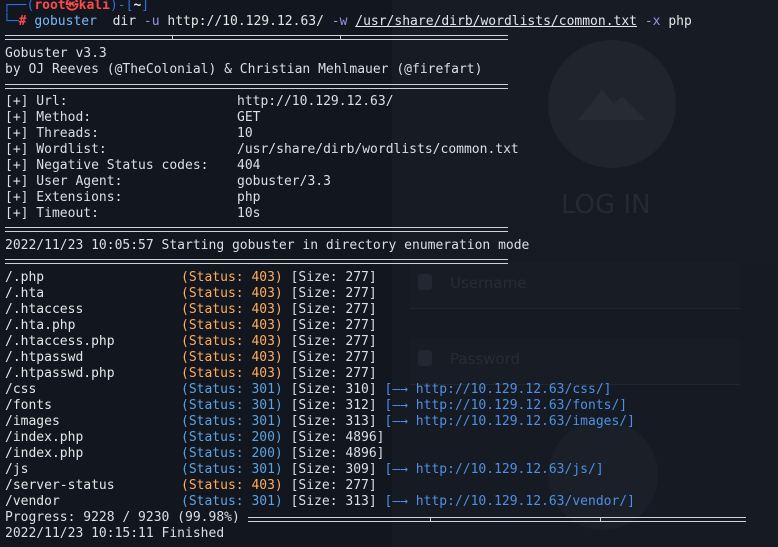 Image resolution: width=778 pixels, height=547 pixels. I want to click on redirect-link: [—→ http://10.129.12.63/js/], so click(494, 469).